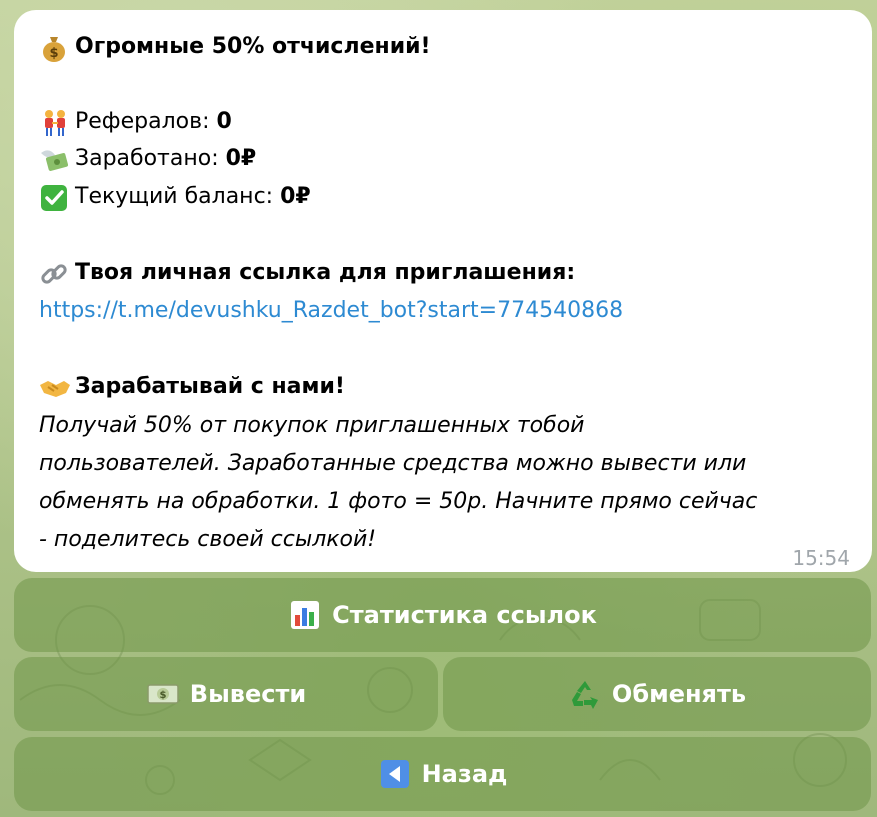 The width and height of the screenshot is (877, 817). I want to click on heading-text: Огромные 50% отчислений!, so click(253, 46).